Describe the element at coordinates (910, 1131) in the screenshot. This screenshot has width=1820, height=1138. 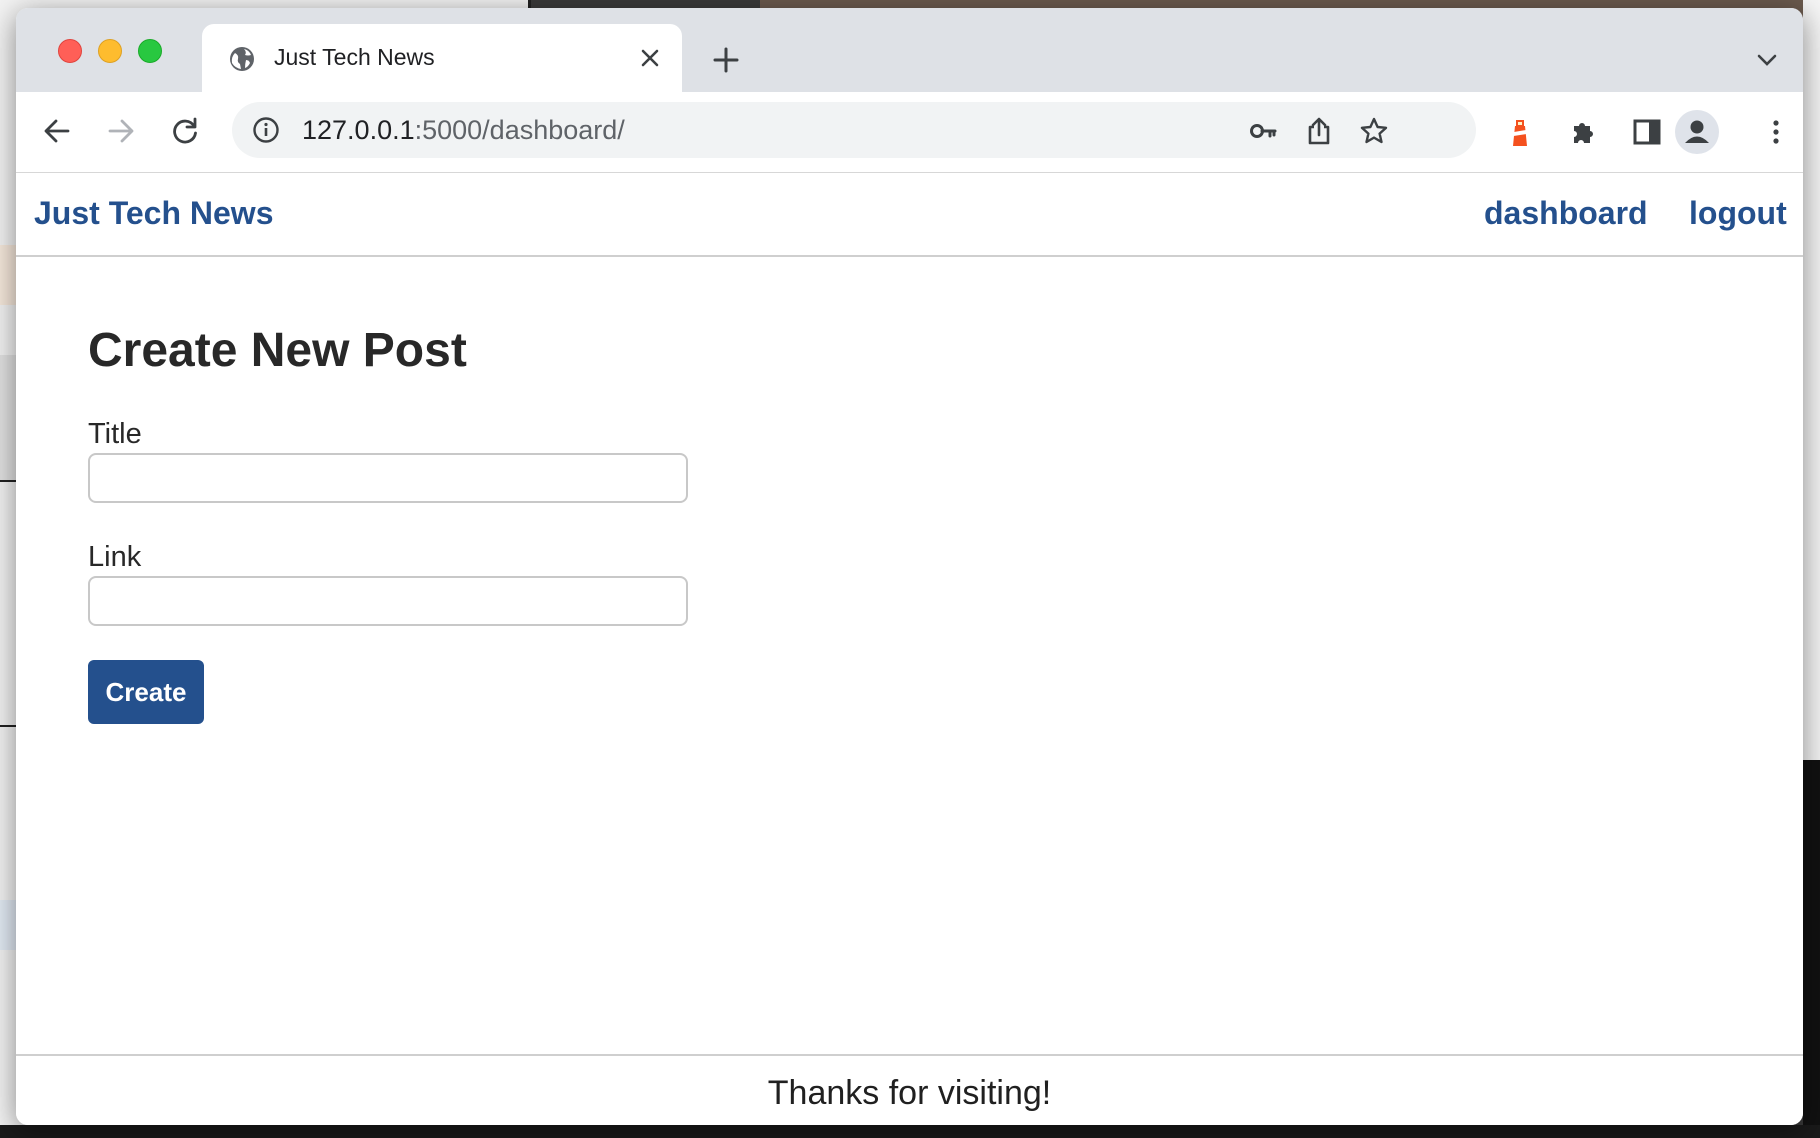
I see `desktop-background-bottom` at that location.